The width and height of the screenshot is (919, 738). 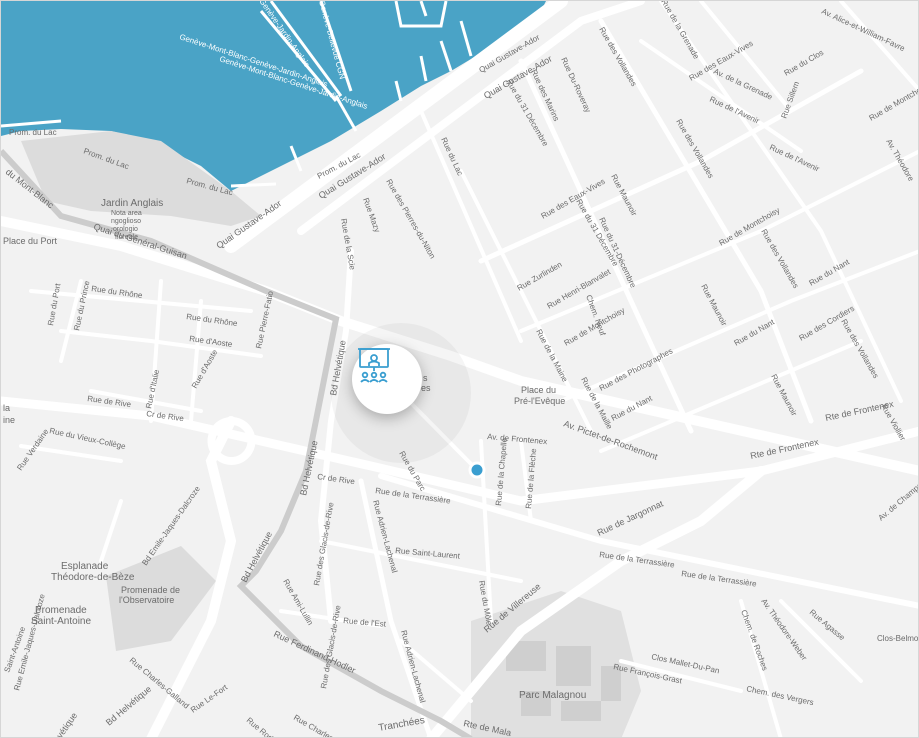 What do you see at coordinates (267, 727) in the screenshot?
I see `street-label: Rue Rodolphe` at bounding box center [267, 727].